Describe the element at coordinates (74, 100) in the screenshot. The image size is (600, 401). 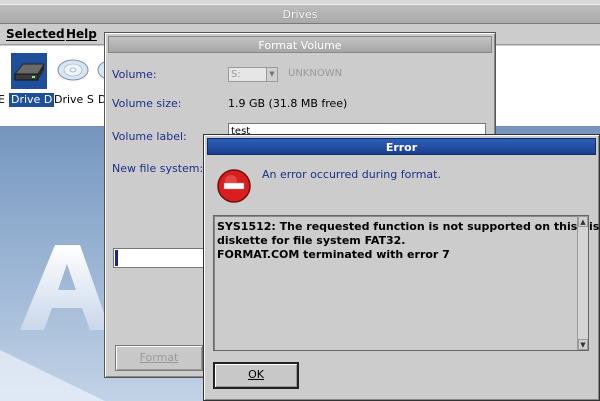
I see `drive-s-label: Drive S` at that location.